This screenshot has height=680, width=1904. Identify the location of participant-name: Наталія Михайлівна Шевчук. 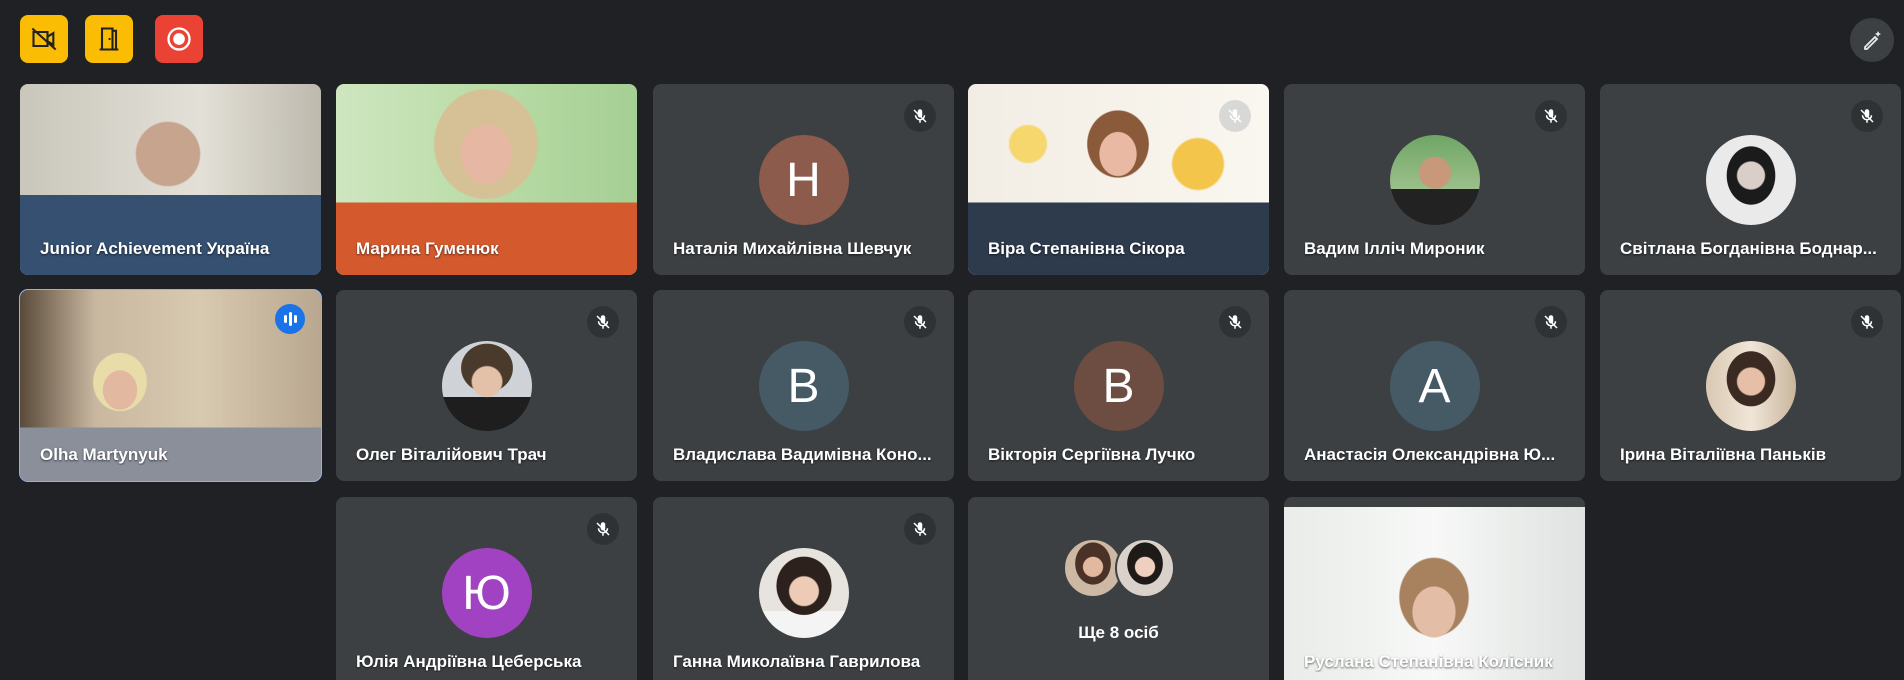
(792, 248).